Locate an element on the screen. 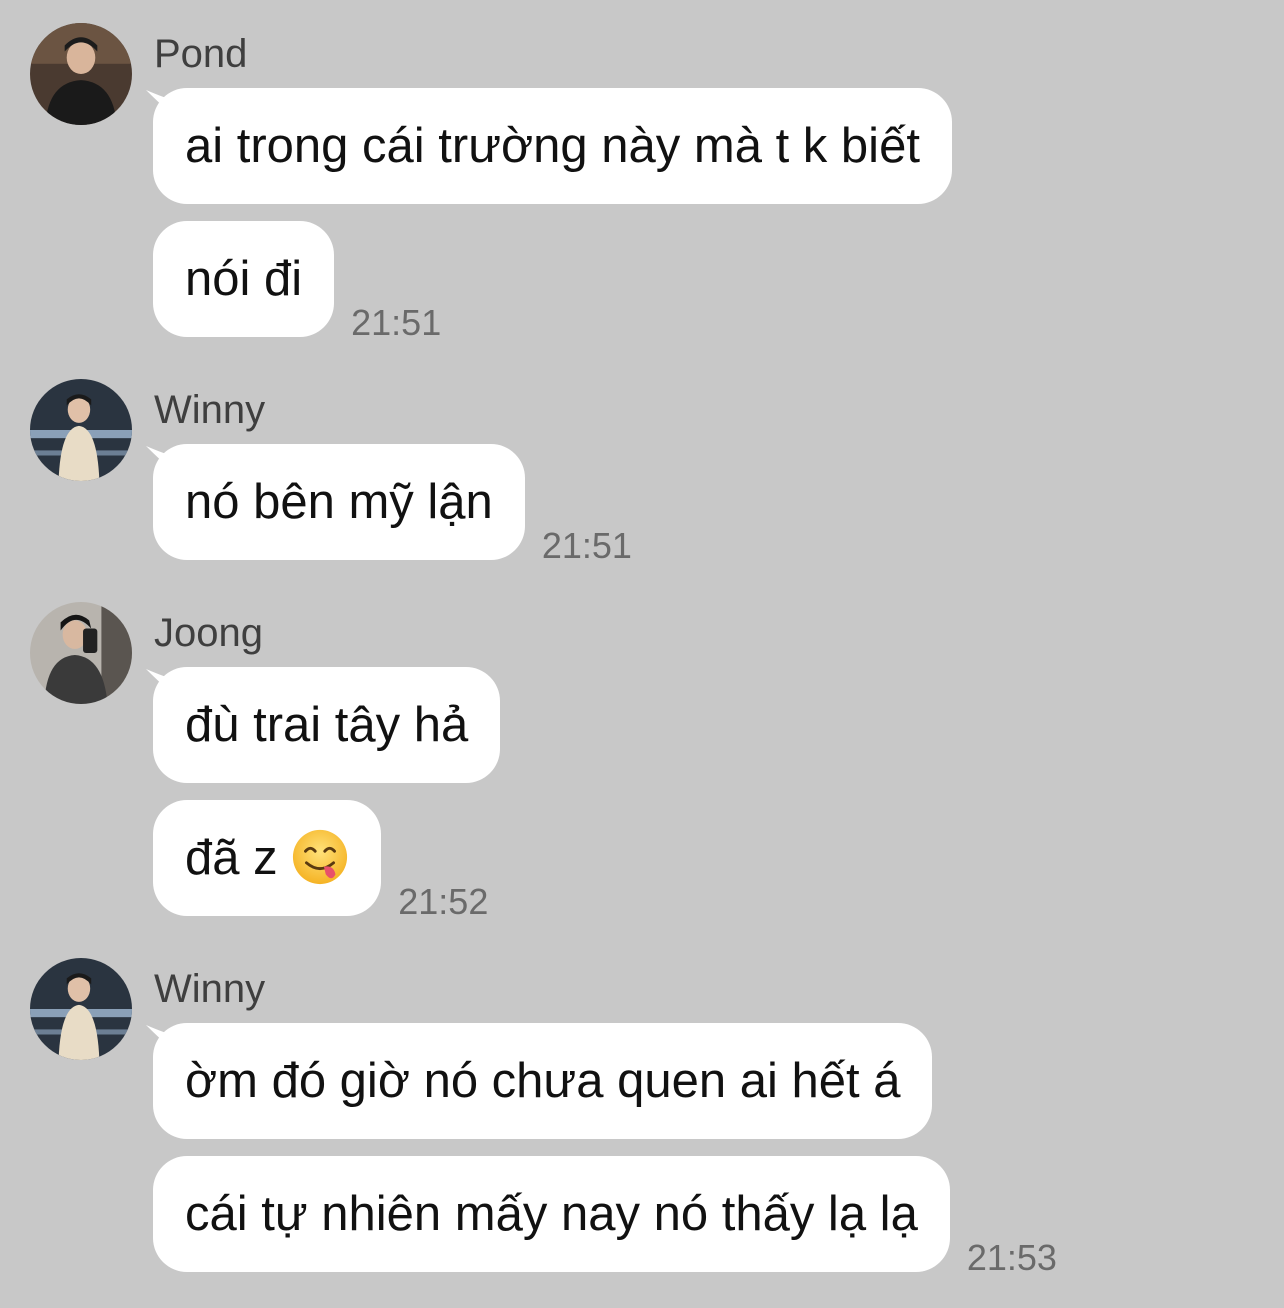 The width and height of the screenshot is (1284, 1308). message-bubble: nó bên mỹ lận is located at coordinates (339, 502).